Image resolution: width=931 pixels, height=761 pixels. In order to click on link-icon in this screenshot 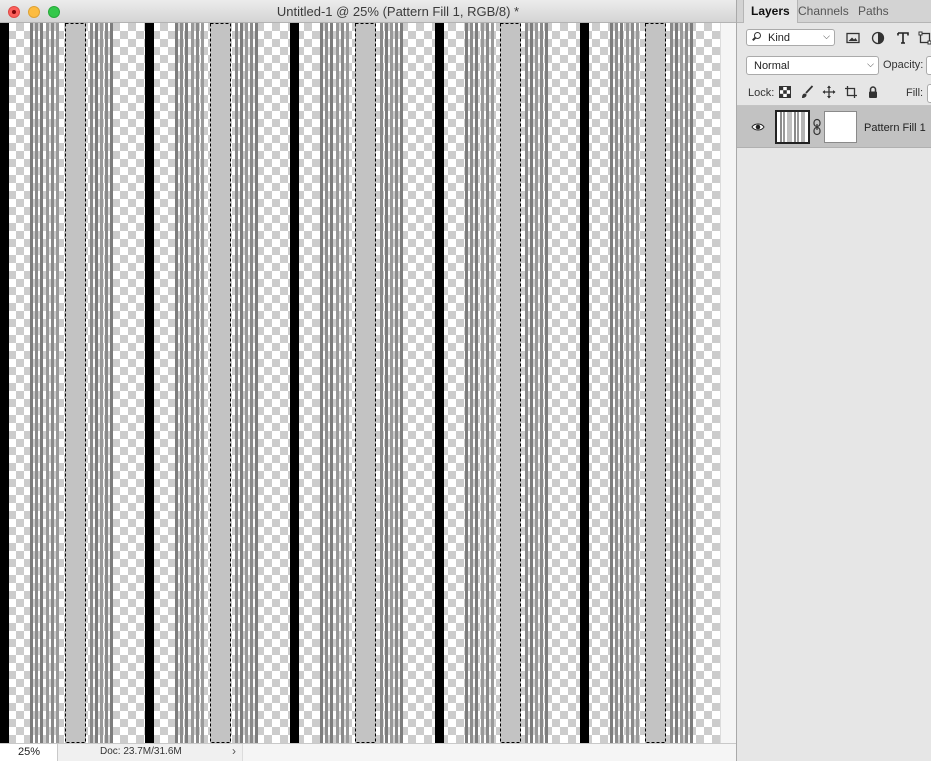, I will do `click(817, 127)`.